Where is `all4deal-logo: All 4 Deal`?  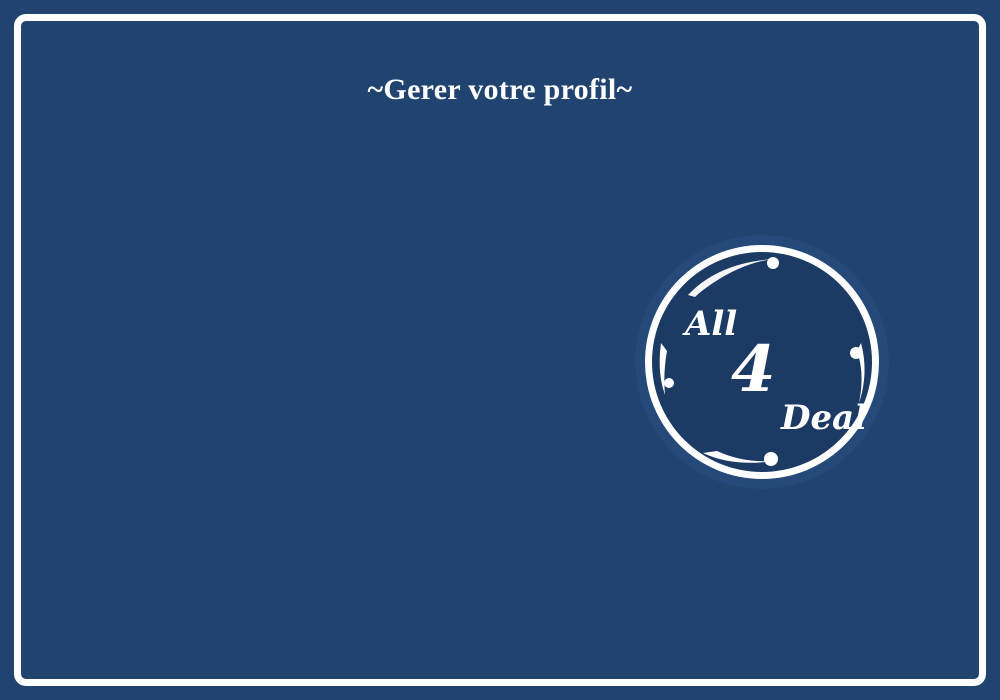
all4deal-logo: All 4 Deal is located at coordinates (762, 362).